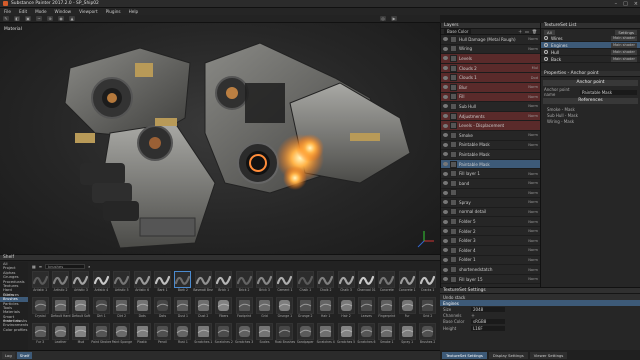 This screenshot has height=360, width=640. Describe the element at coordinates (490, 270) in the screenshot. I see `layer-row: shortenedstatch Norm` at that location.